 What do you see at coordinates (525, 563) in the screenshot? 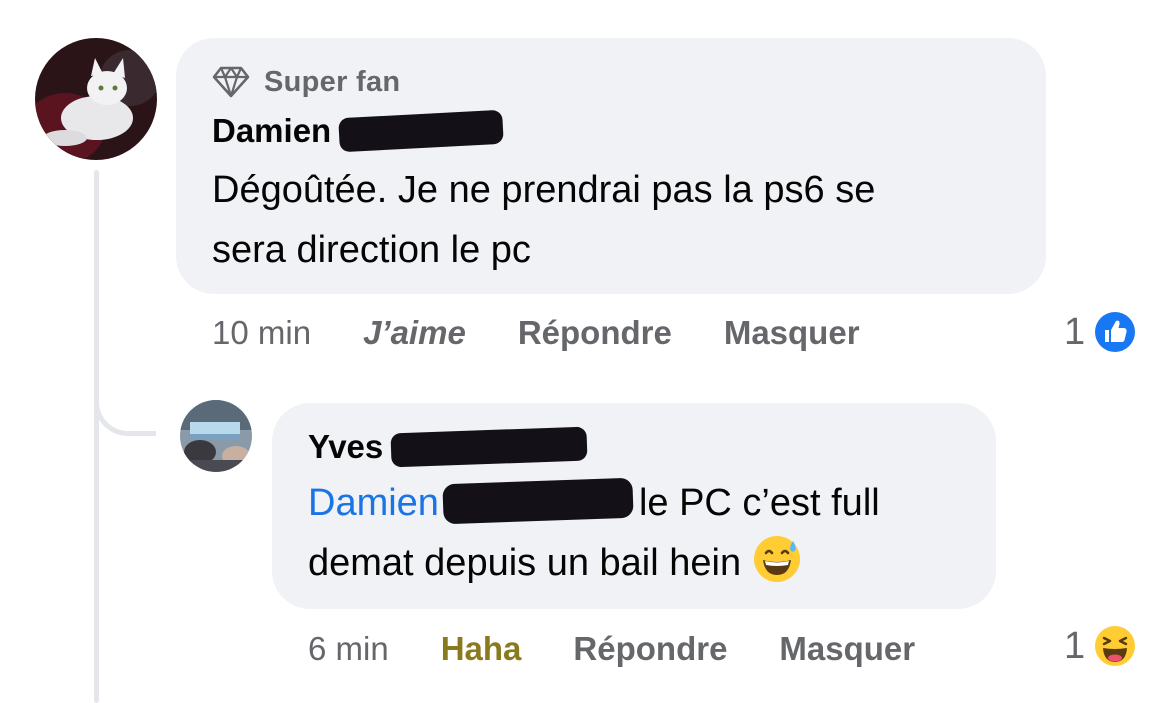
I see `reply-text-fragment: demat depuis un bail hein` at bounding box center [525, 563].